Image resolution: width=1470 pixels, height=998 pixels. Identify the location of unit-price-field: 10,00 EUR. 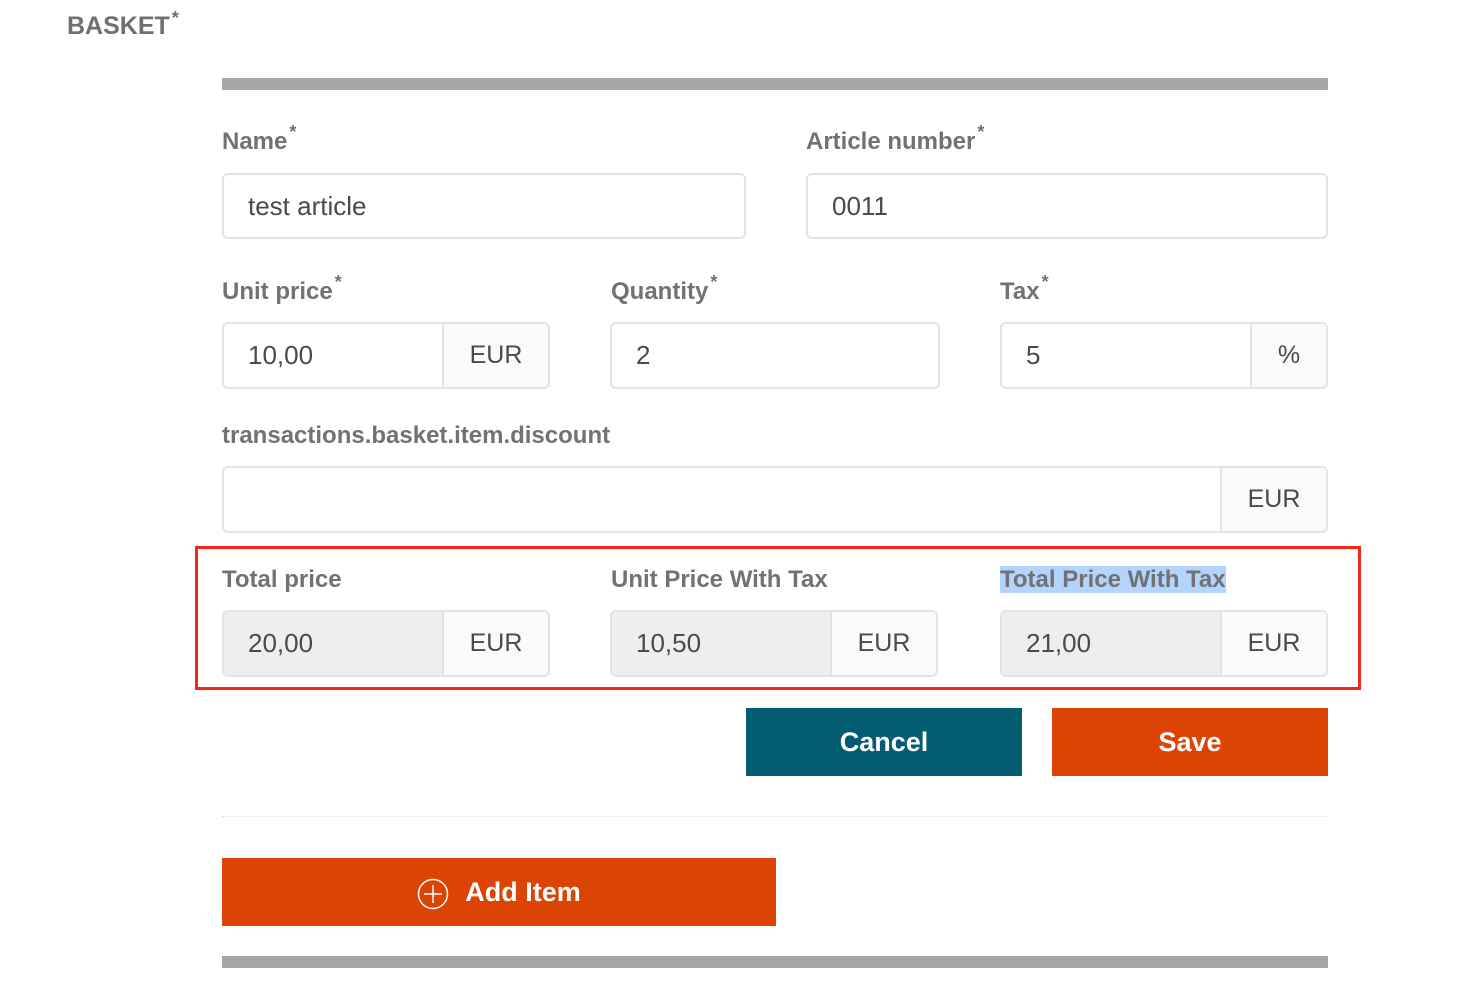
(386, 355).